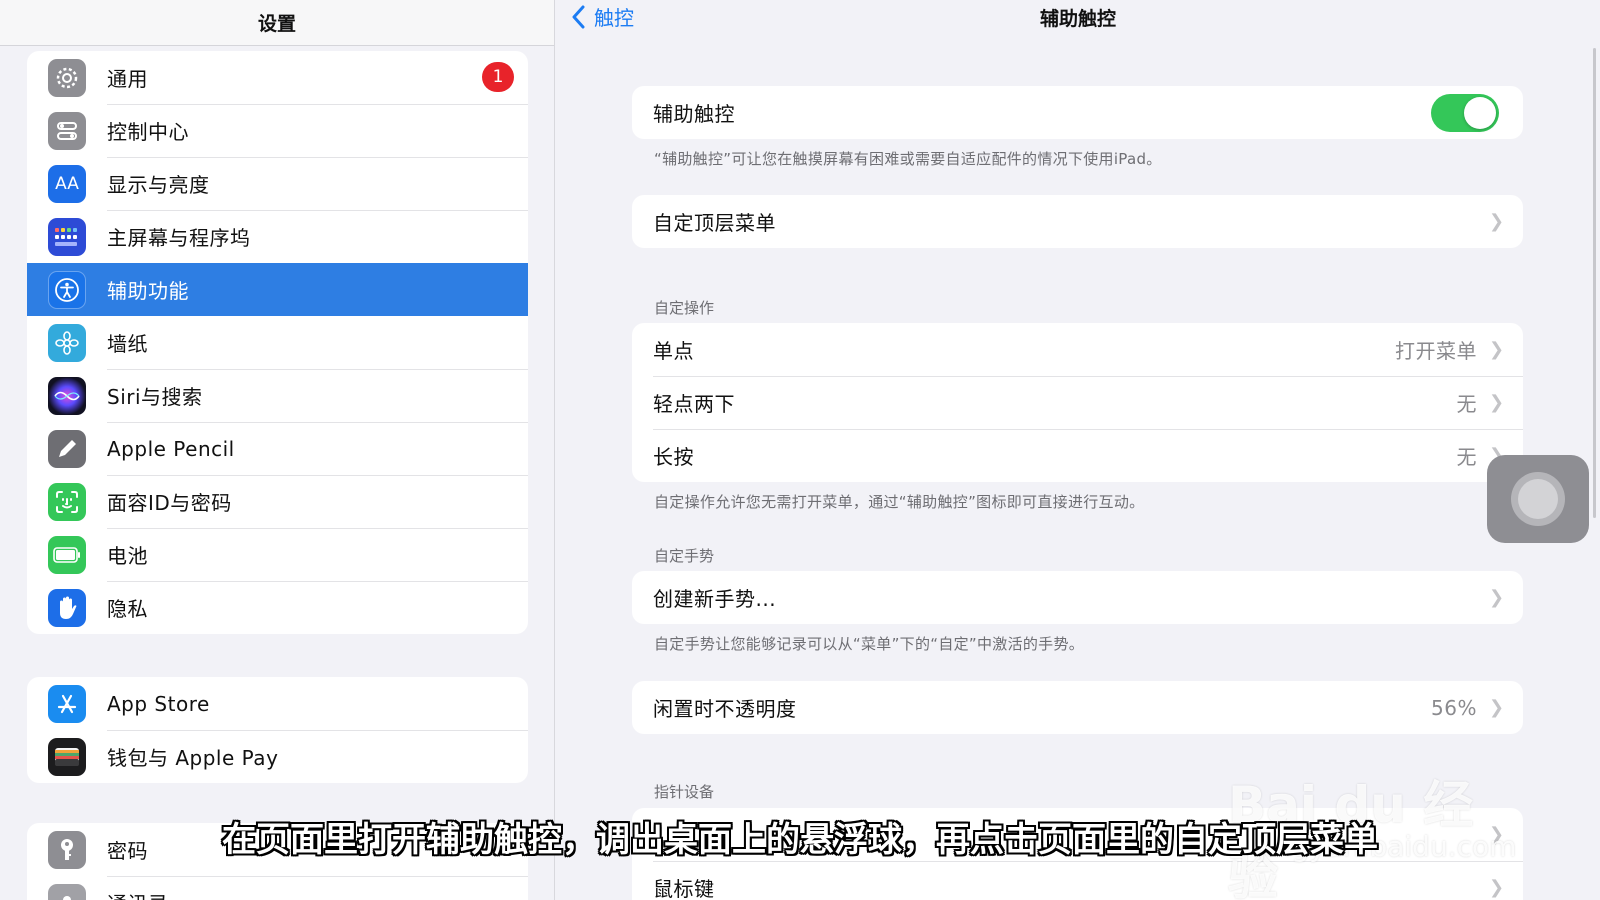  I want to click on sidebar-item-label: 控制中心, so click(148, 132).